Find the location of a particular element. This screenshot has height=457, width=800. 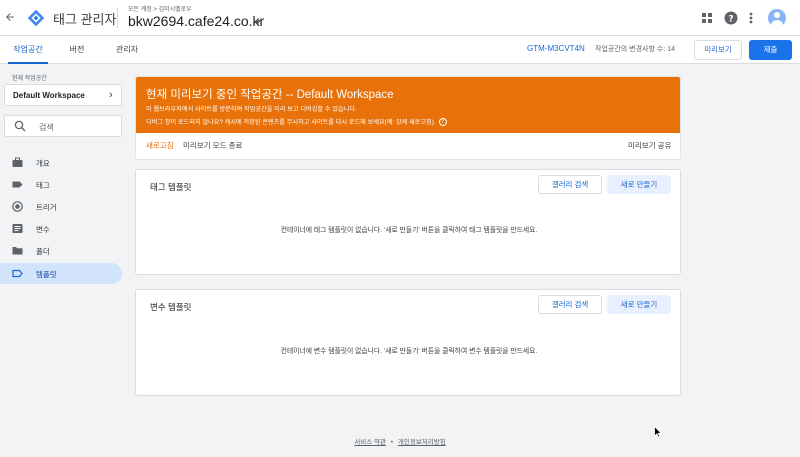

more-vert-icon is located at coordinates (751, 18).